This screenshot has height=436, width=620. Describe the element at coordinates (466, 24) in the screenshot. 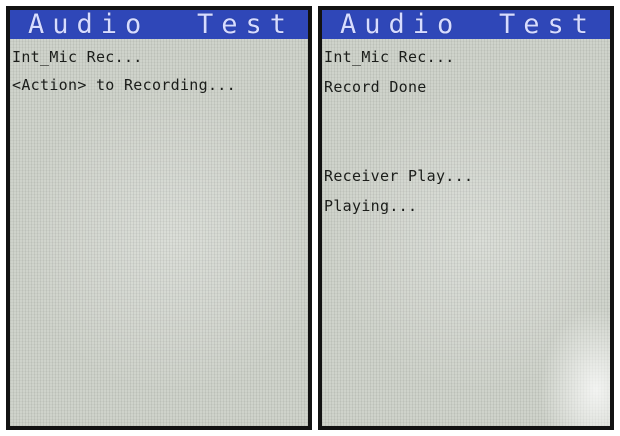

I see `right-title-bar: Audio Test` at that location.